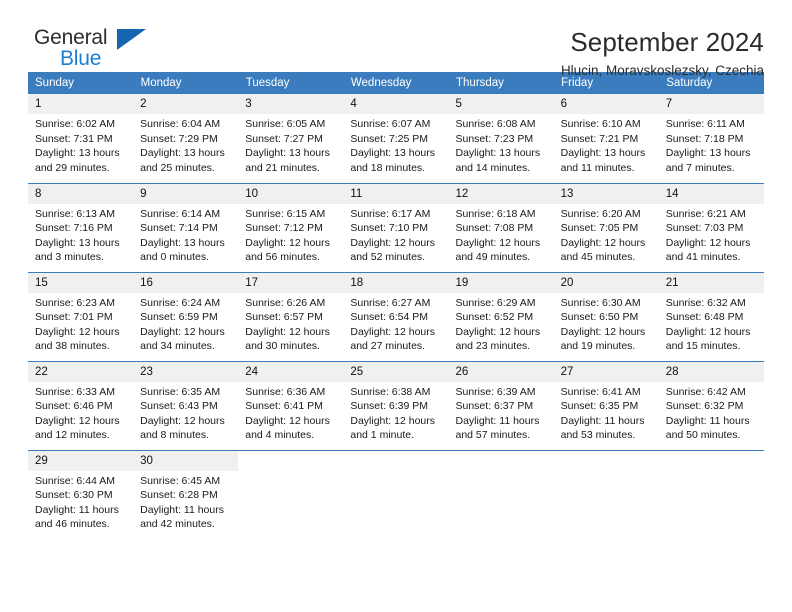 This screenshot has height=612, width=792. What do you see at coordinates (704, 138) in the screenshot?
I see `sunset-text: Sunset: 7:18 PM` at bounding box center [704, 138].